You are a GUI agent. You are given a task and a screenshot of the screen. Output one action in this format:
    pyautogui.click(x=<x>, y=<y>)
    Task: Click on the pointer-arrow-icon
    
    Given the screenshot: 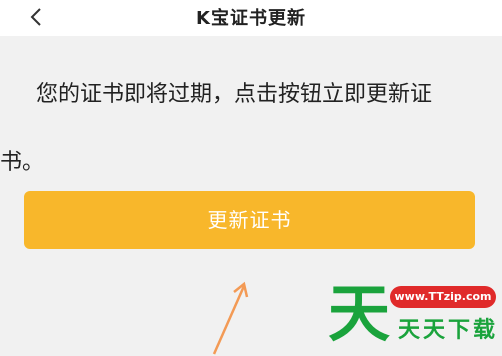 What is the action you would take?
    pyautogui.click(x=230, y=318)
    